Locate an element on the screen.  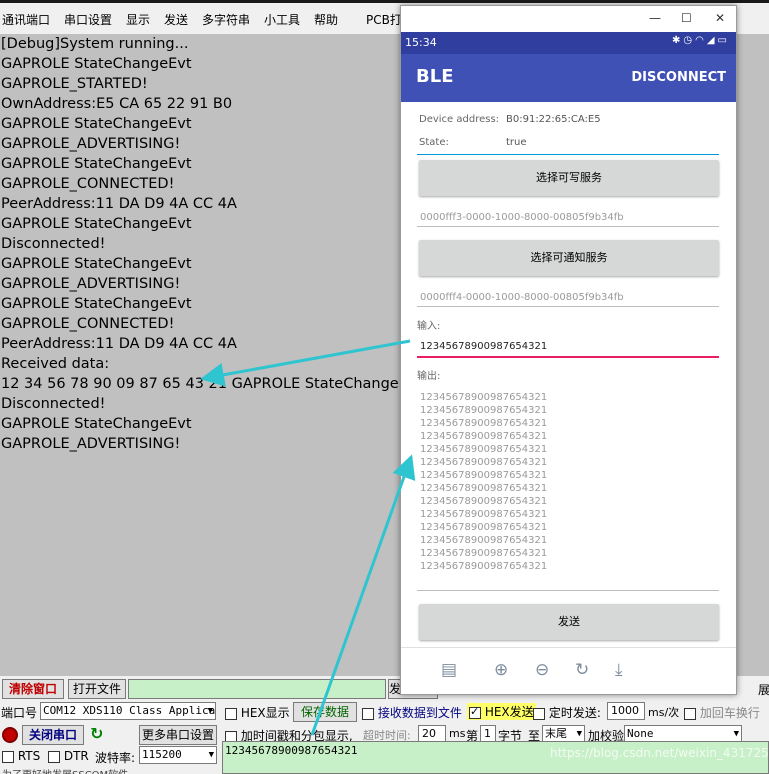
dtr-checkbox is located at coordinates (54, 756).